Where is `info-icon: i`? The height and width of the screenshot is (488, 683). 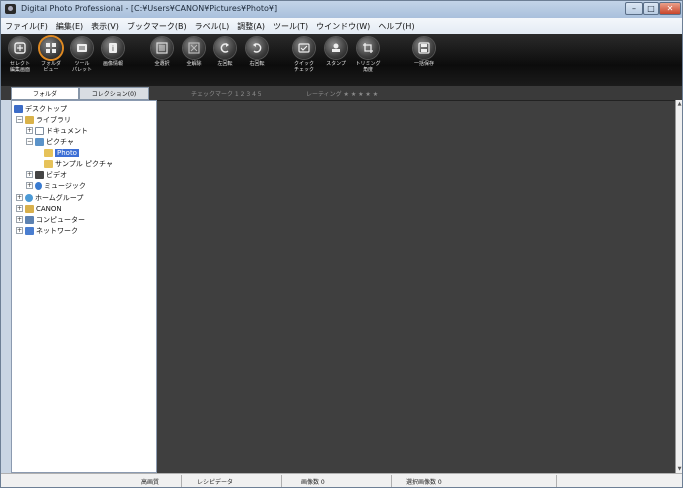
info-icon: i is located at coordinates (113, 48).